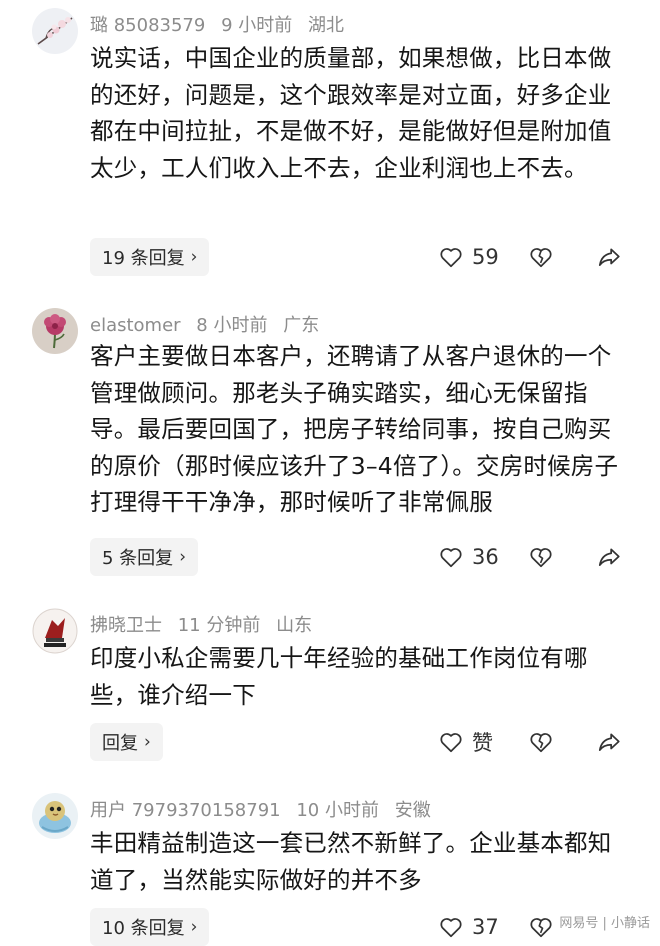 The image size is (660, 946). I want to click on like-count: 59, so click(485, 257).